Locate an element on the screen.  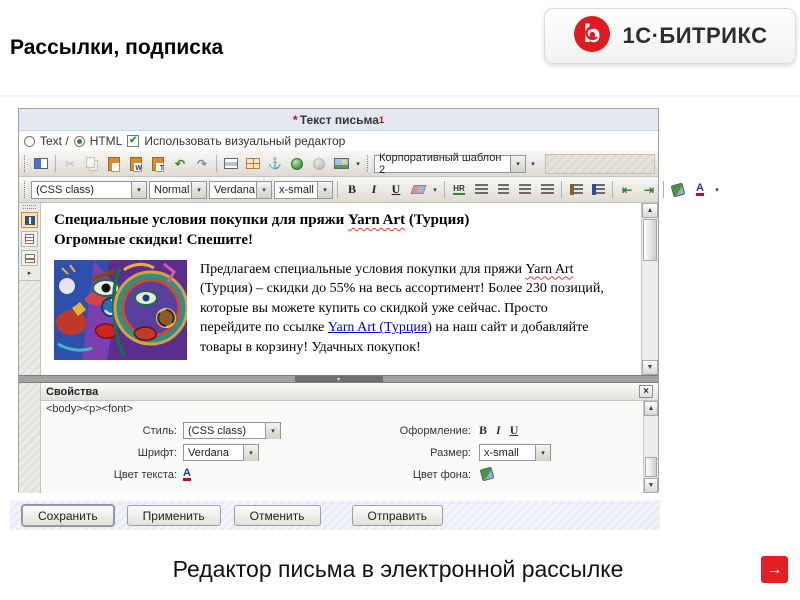
visual-editor-checkbox: ✔ is located at coordinates (133, 141).